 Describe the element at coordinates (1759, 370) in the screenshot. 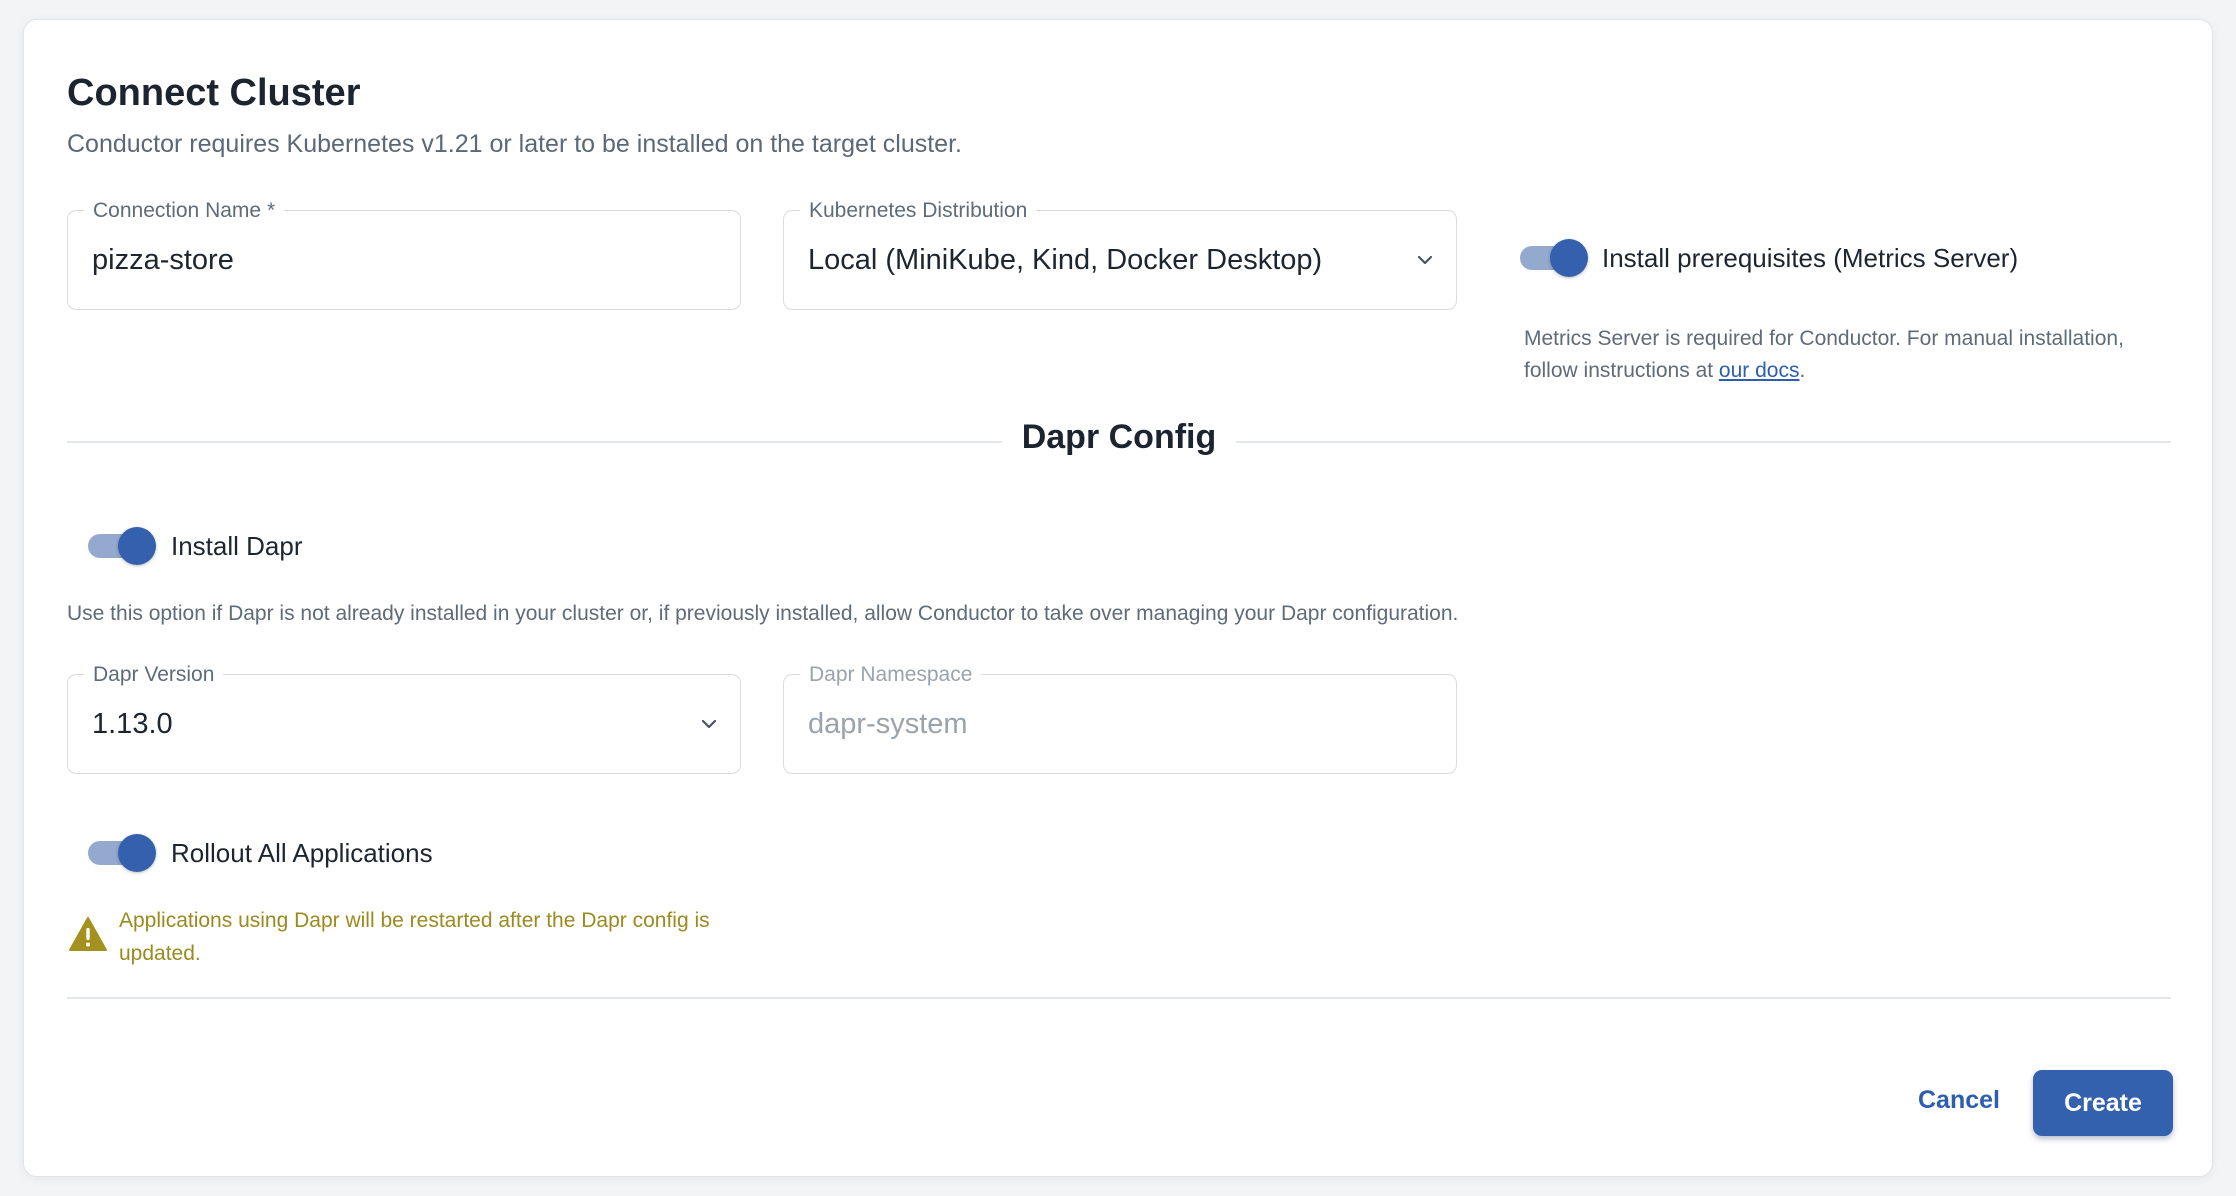

I see `our-docs-link: our docs` at that location.